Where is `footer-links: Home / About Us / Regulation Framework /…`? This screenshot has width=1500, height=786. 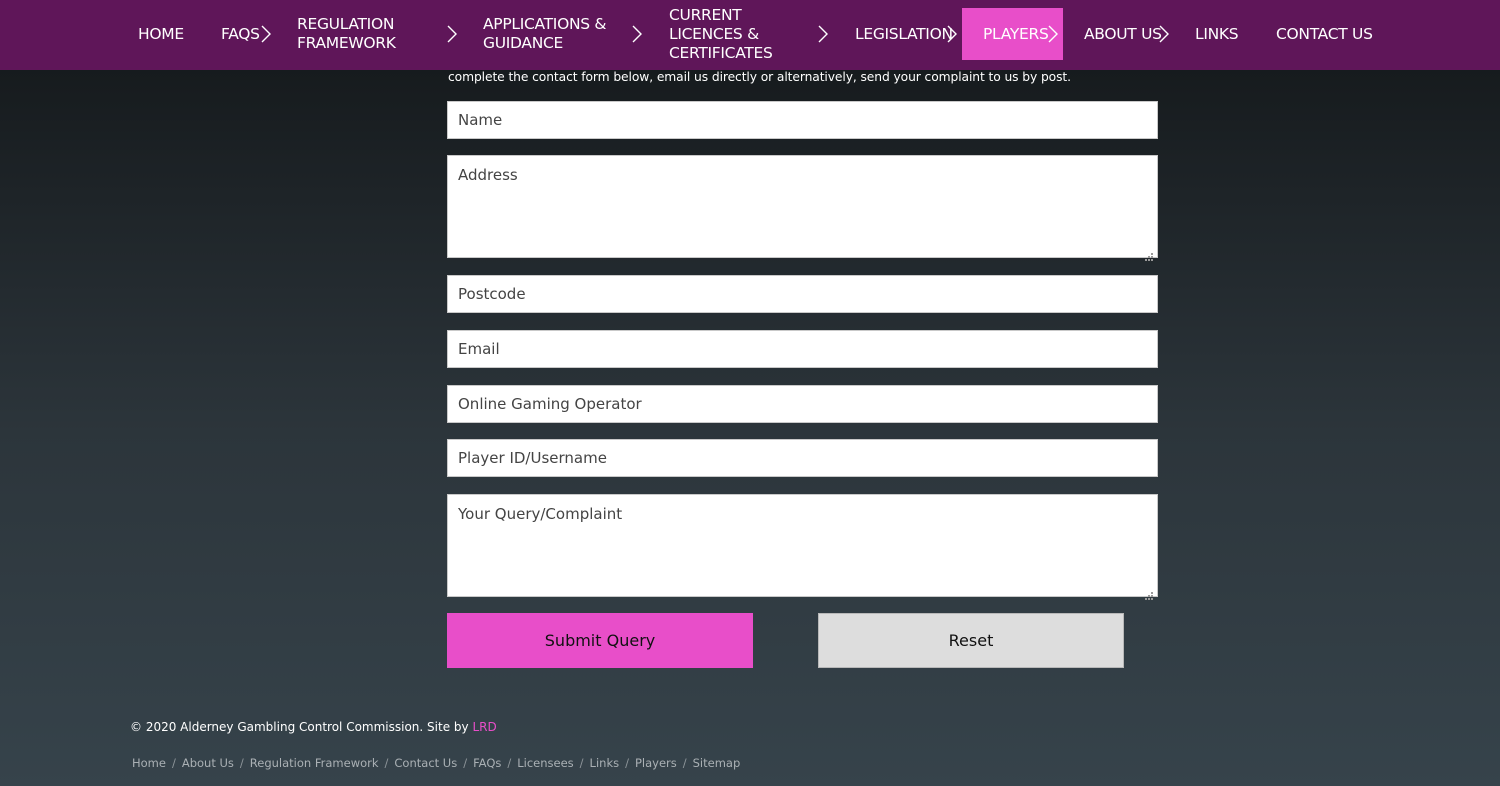 footer-links: Home / About Us / Regulation Framework /… is located at coordinates (436, 763).